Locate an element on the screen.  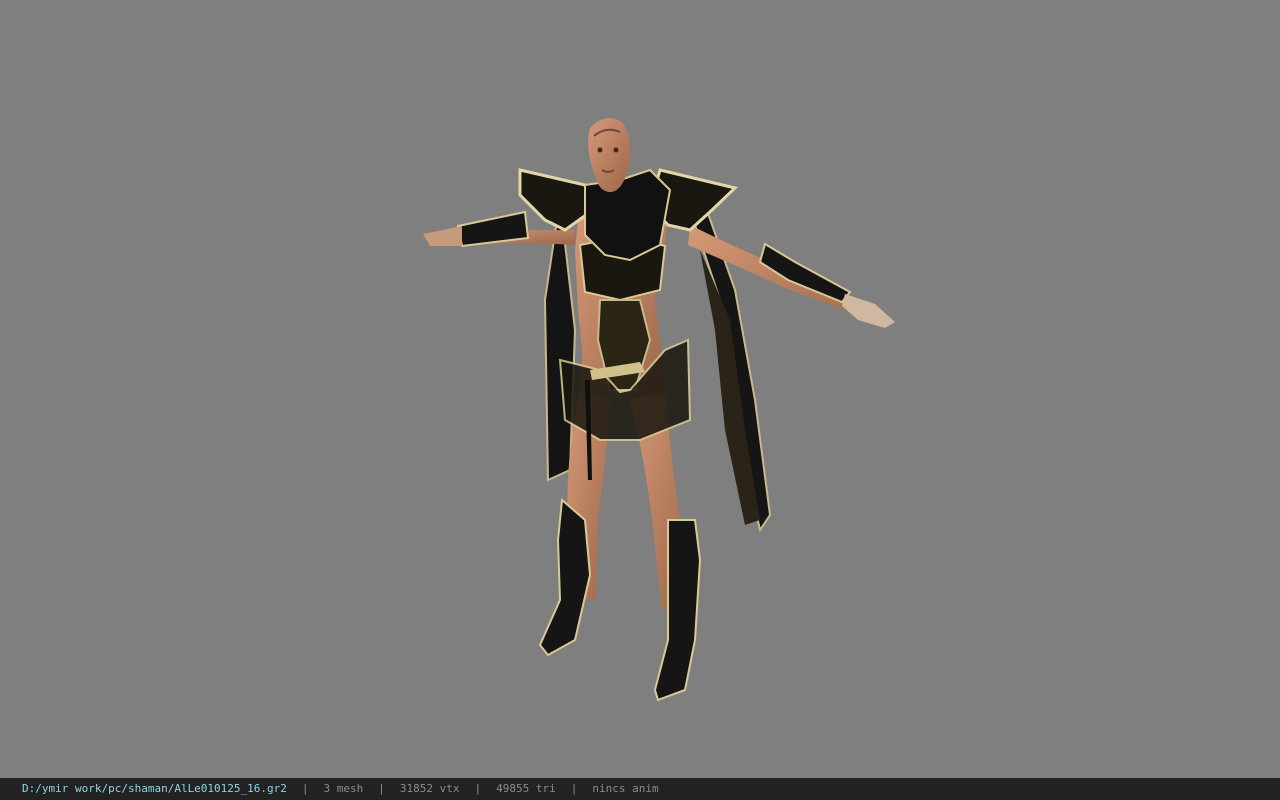
animation-status: nincs anim is located at coordinates (625, 788).